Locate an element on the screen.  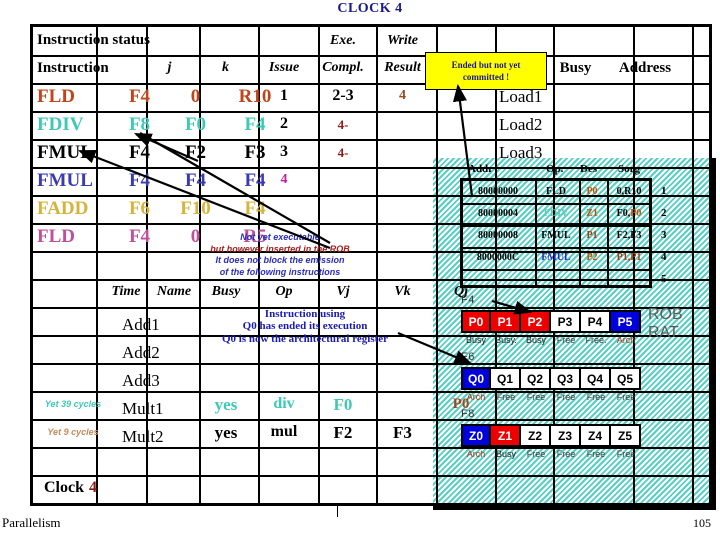
rat-entry-z2: Z2 is located at coordinates (536, 435).